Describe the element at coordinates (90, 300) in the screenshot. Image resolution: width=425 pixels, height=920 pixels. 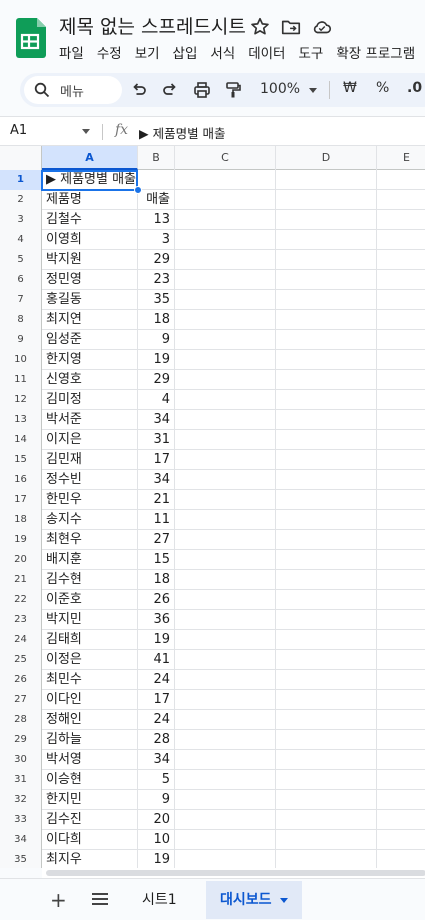
I see `cell-a: 홍길동` at that location.